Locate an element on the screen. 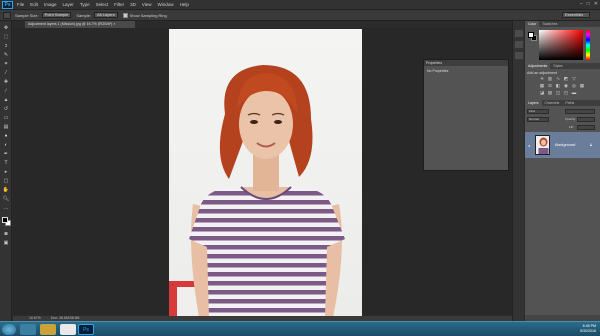  menu-filter: Filter is located at coordinates (119, 4).